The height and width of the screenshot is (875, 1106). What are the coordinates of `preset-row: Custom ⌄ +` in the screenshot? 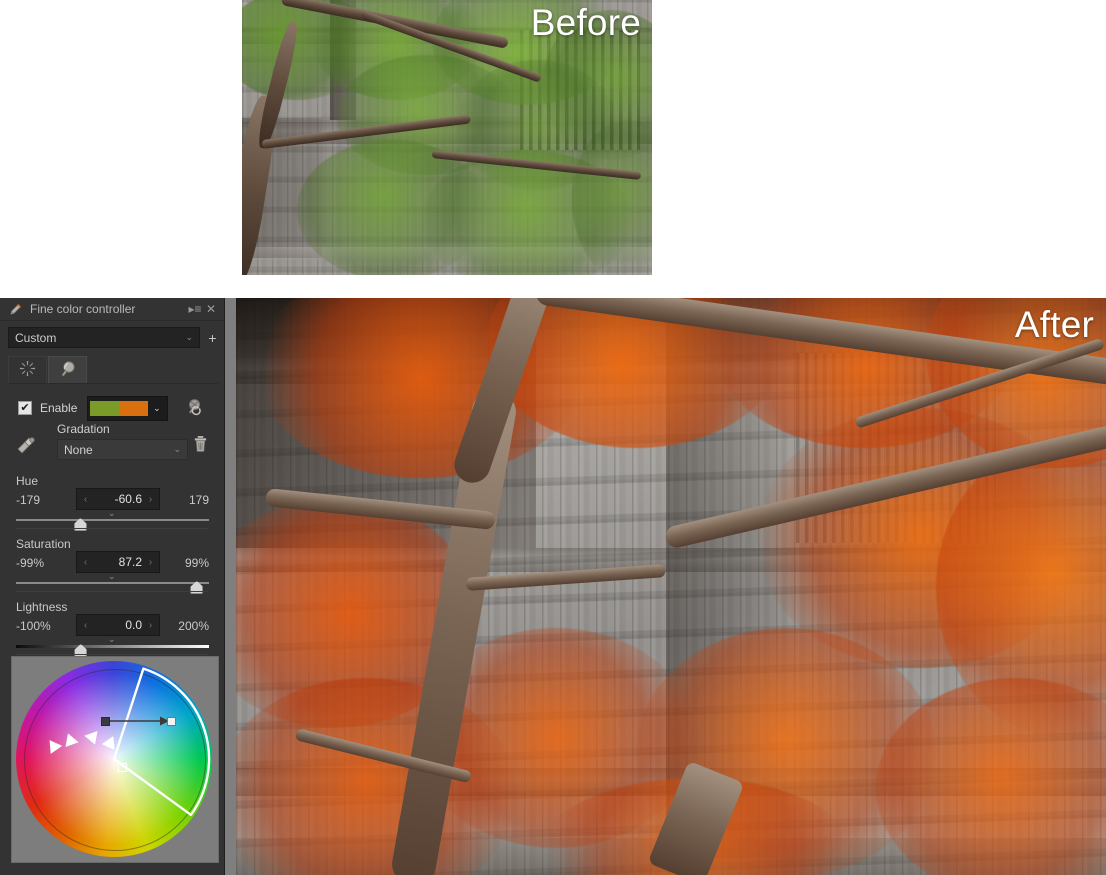 It's located at (112, 334).